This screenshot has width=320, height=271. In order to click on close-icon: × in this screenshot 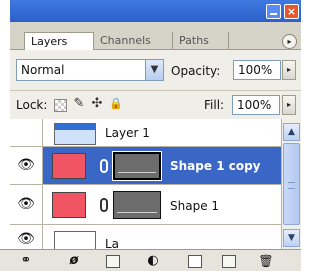, I will do `click(291, 11)`.